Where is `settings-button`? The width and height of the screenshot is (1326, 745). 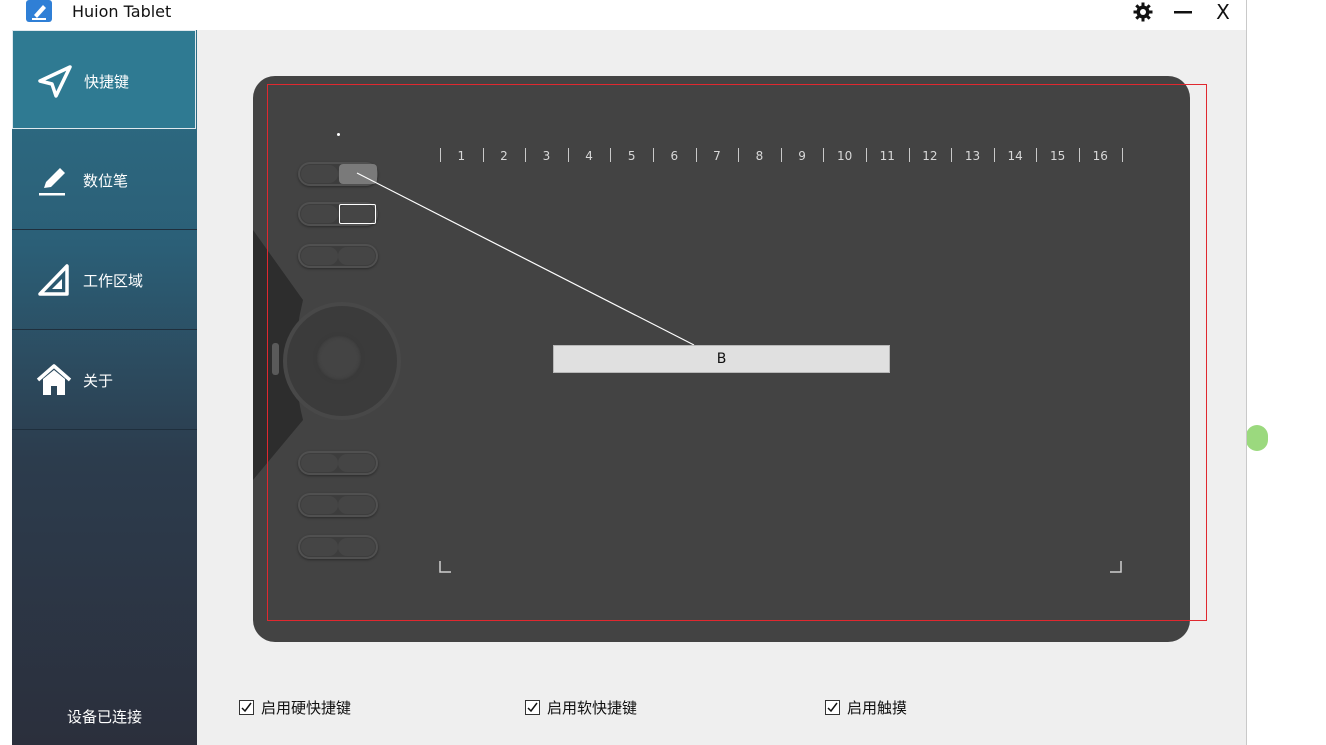 settings-button is located at coordinates (1143, 12).